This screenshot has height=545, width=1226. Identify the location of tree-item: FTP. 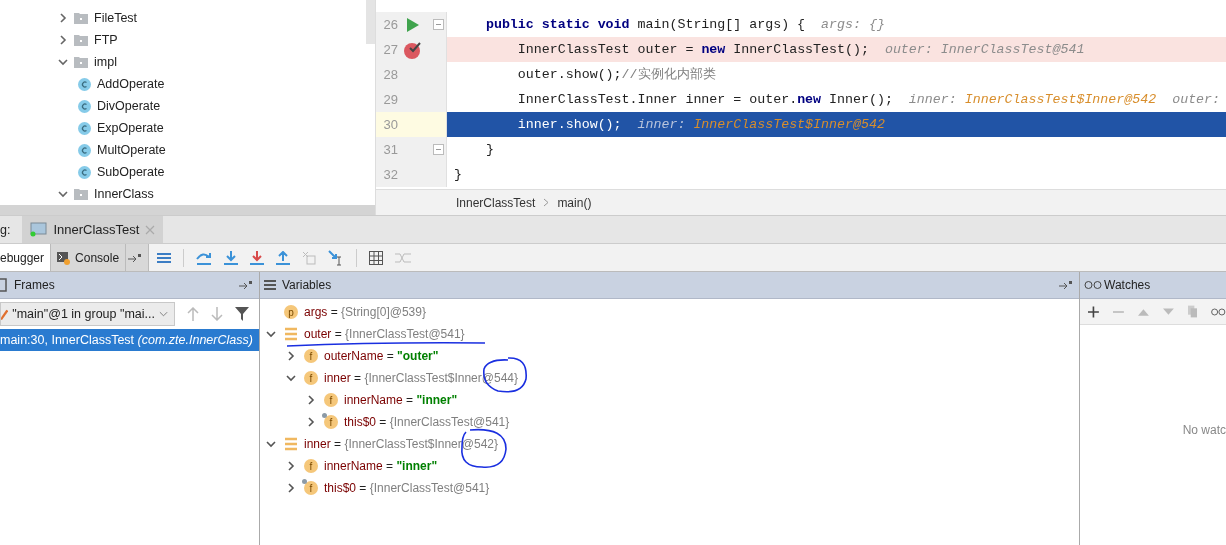
(106, 40).